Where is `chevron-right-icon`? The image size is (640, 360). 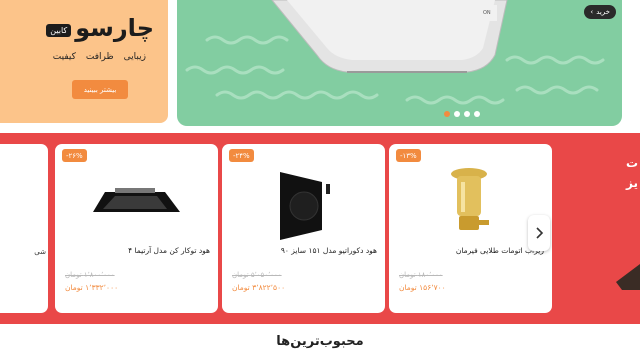 chevron-right-icon is located at coordinates (540, 233).